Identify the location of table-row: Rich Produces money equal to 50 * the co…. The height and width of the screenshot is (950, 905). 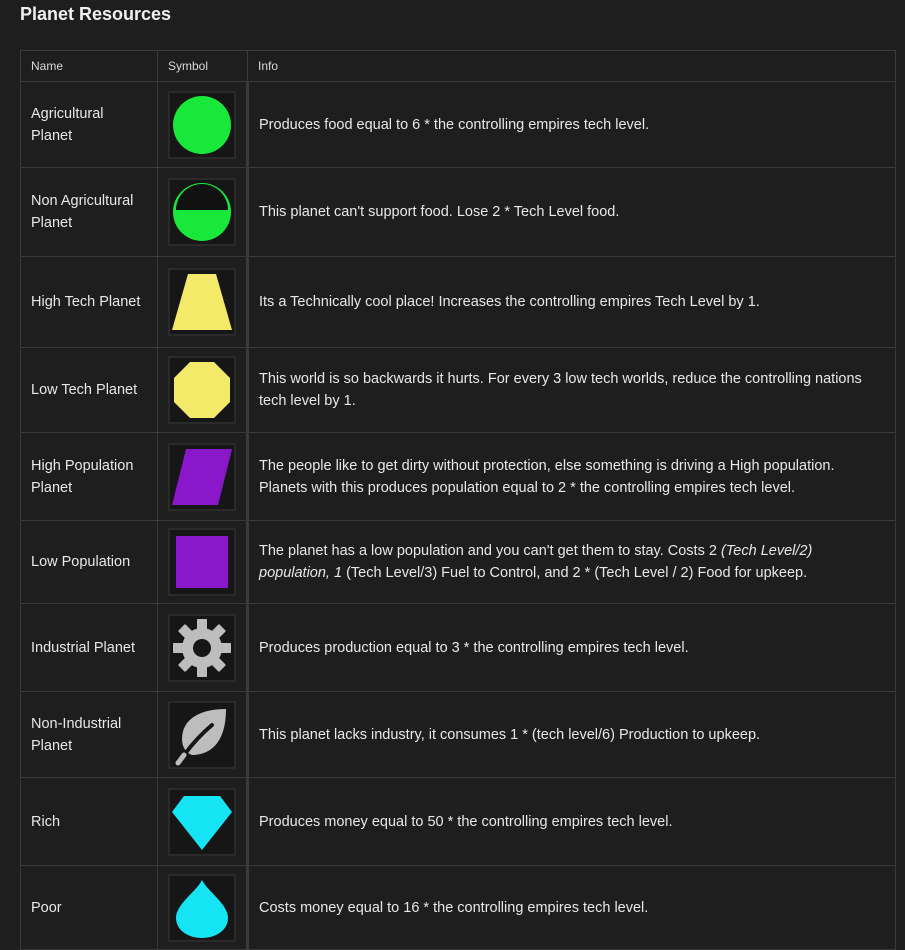
(458, 821).